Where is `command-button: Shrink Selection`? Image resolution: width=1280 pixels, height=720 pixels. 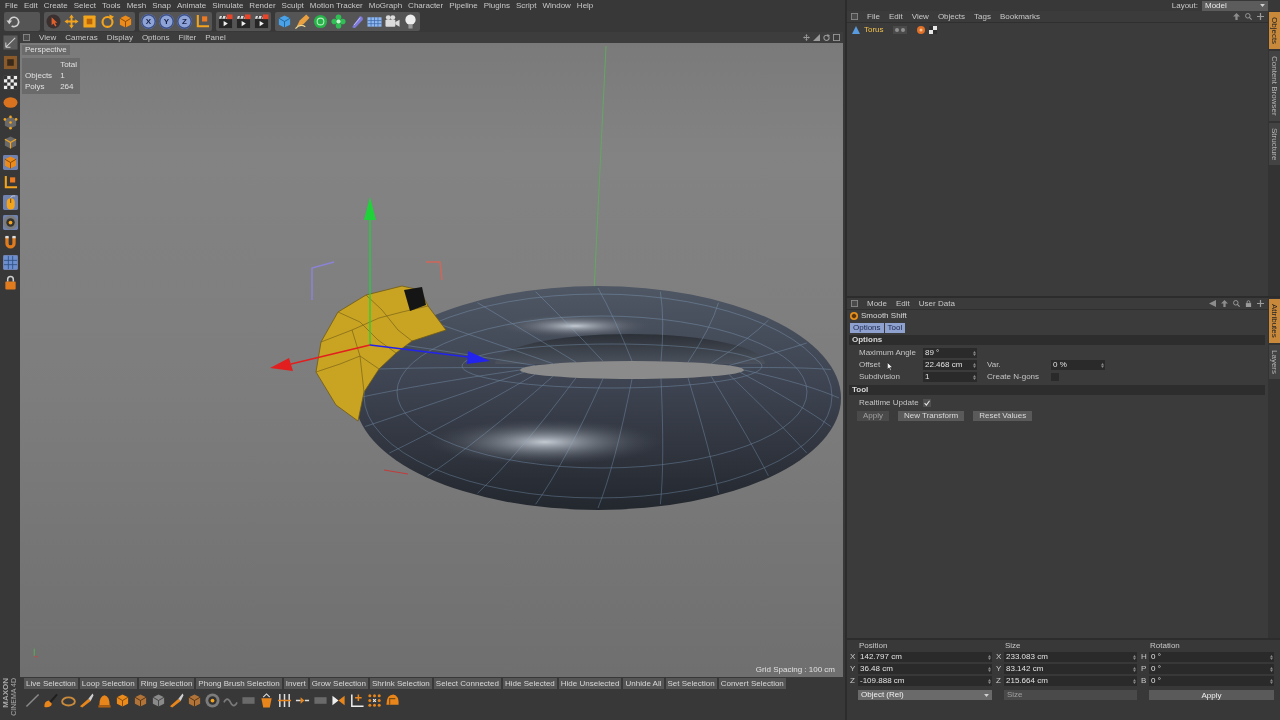 command-button: Shrink Selection is located at coordinates (401, 683).